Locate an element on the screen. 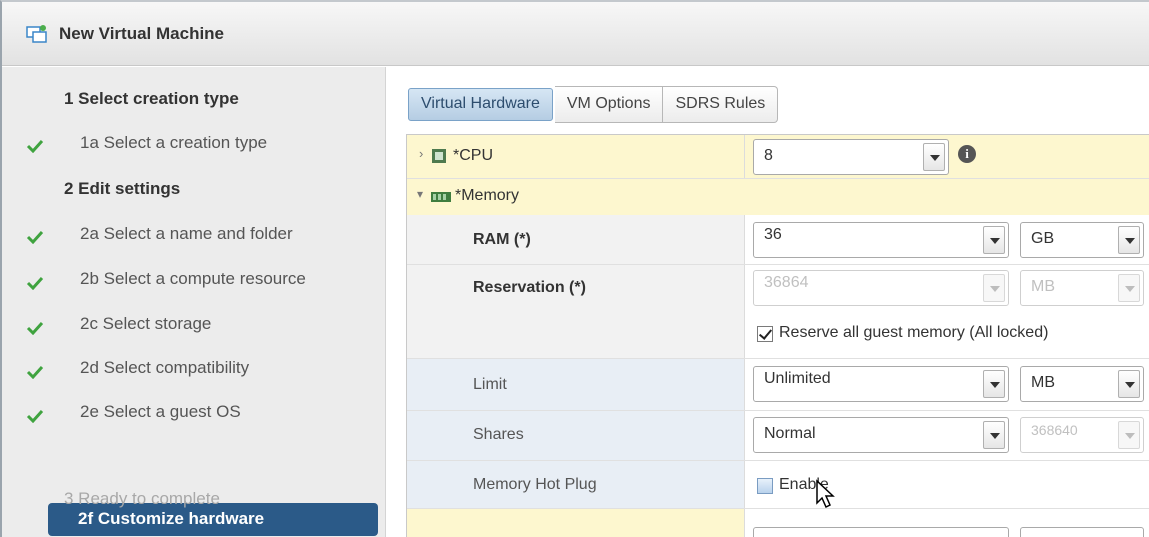 This screenshot has width=1149, height=537. expand-icon: › is located at coordinates (421, 153).